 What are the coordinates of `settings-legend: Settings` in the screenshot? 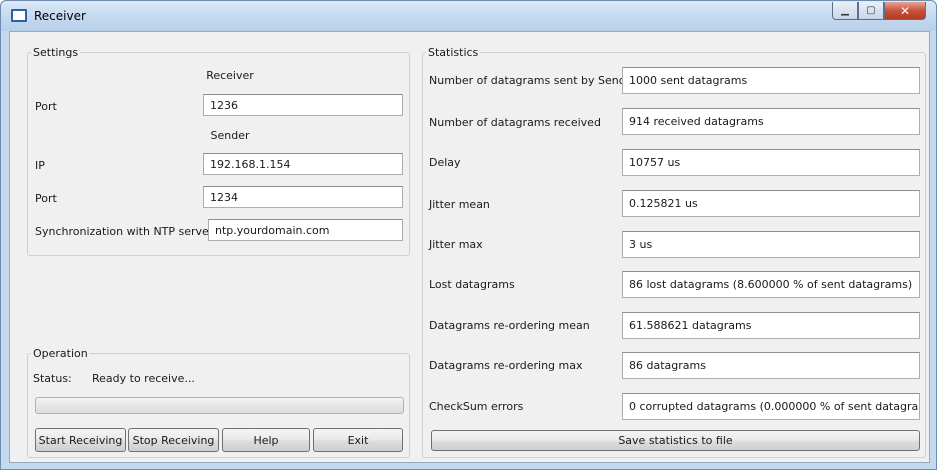 It's located at (56, 52).